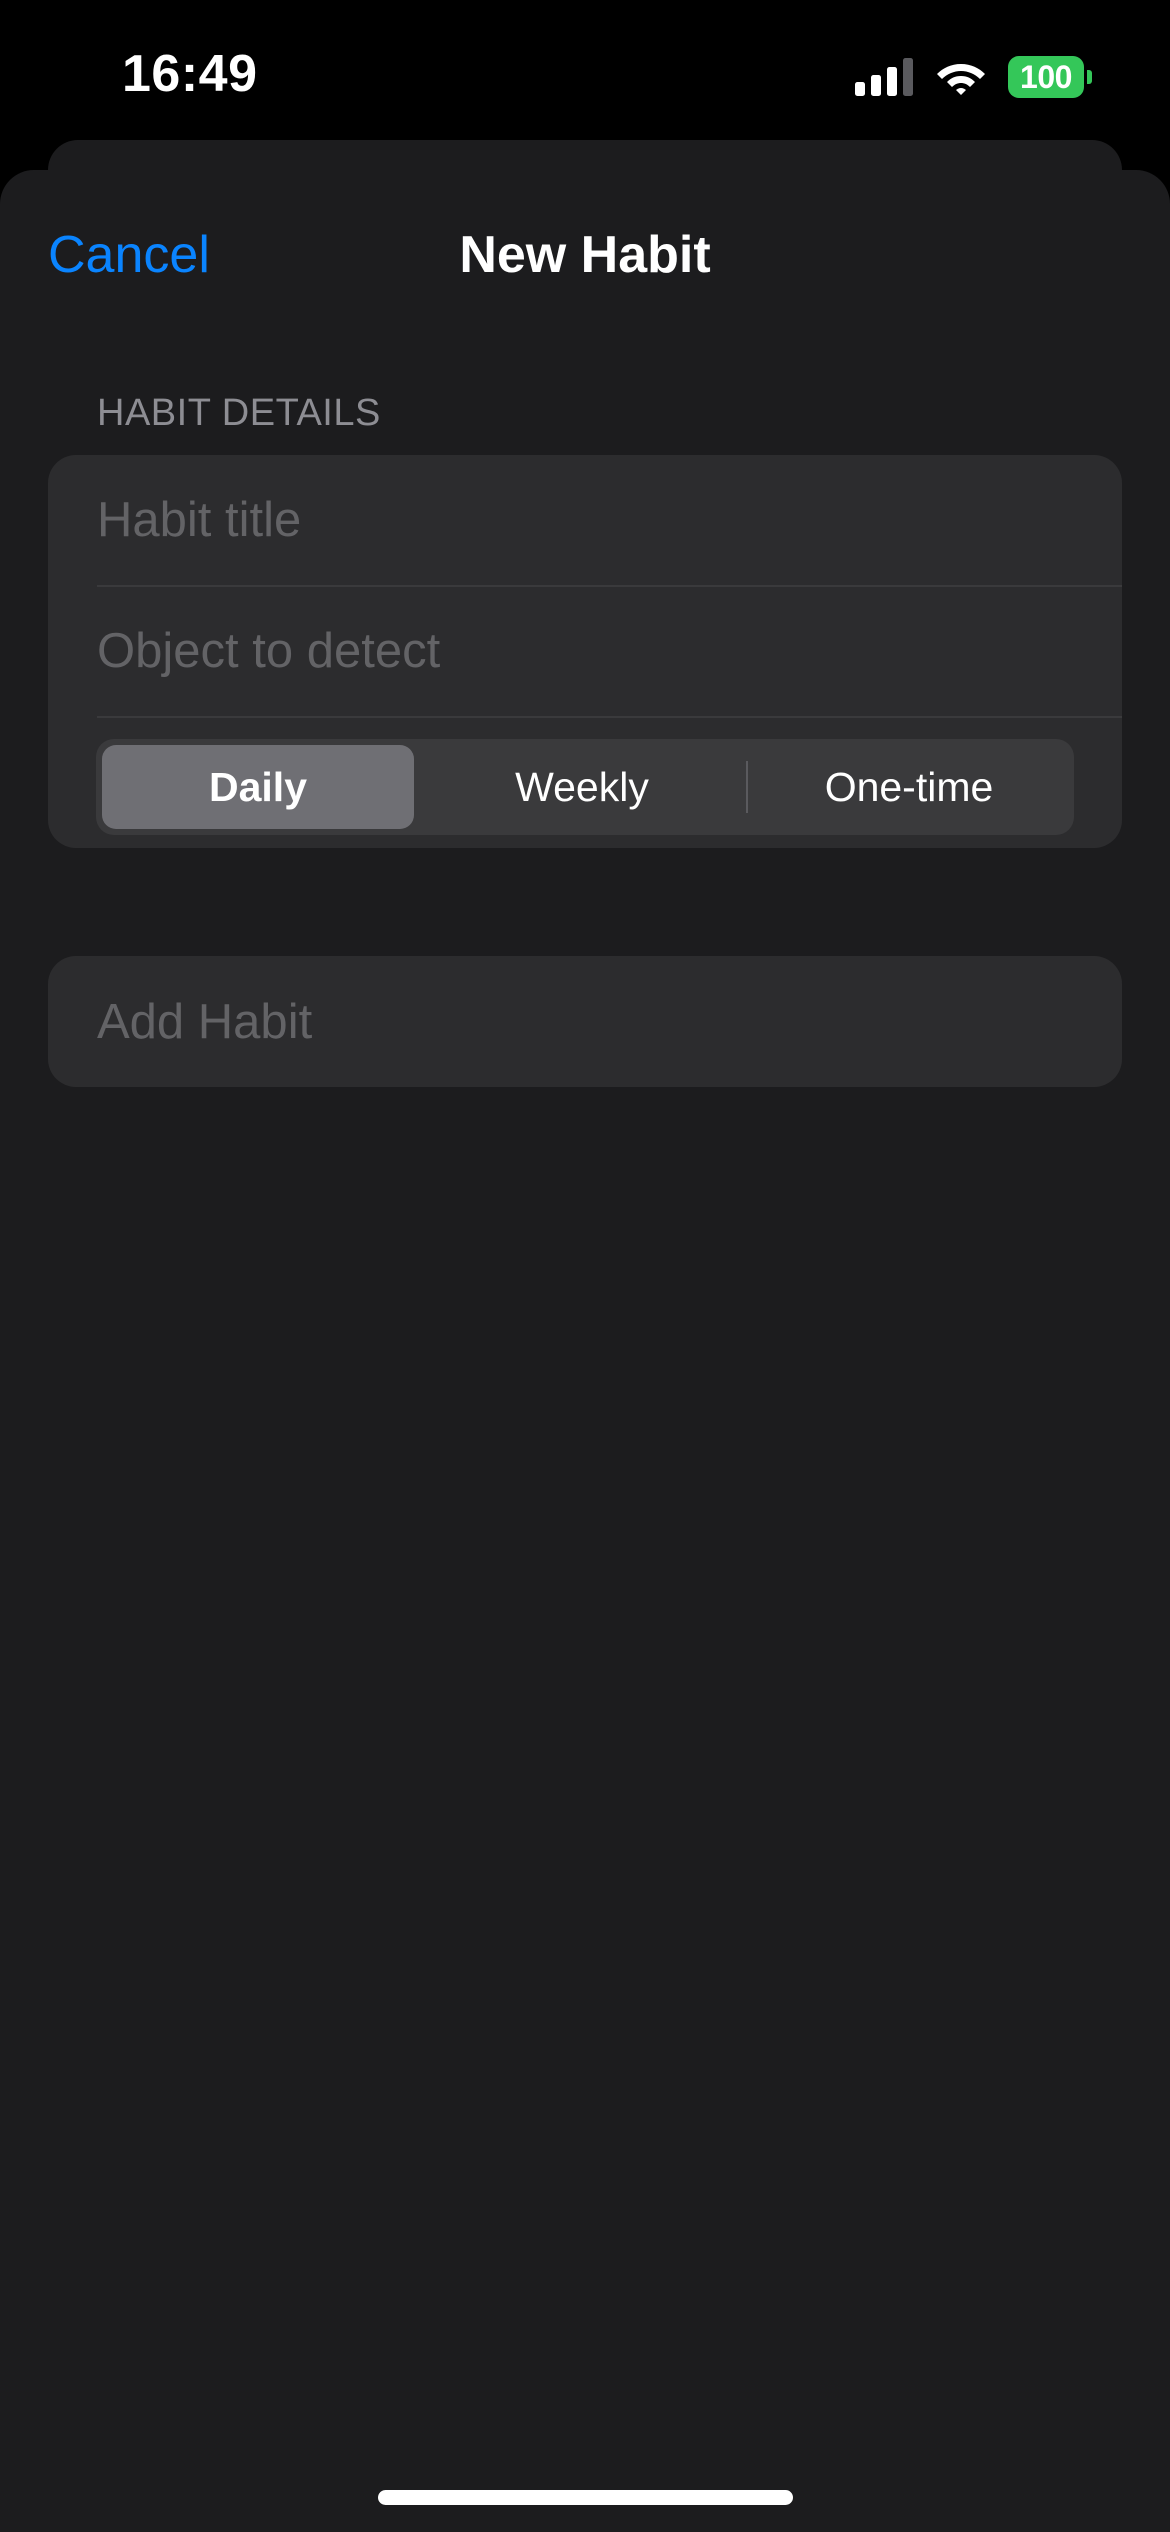  What do you see at coordinates (609, 520) in the screenshot?
I see `habit-title-input` at bounding box center [609, 520].